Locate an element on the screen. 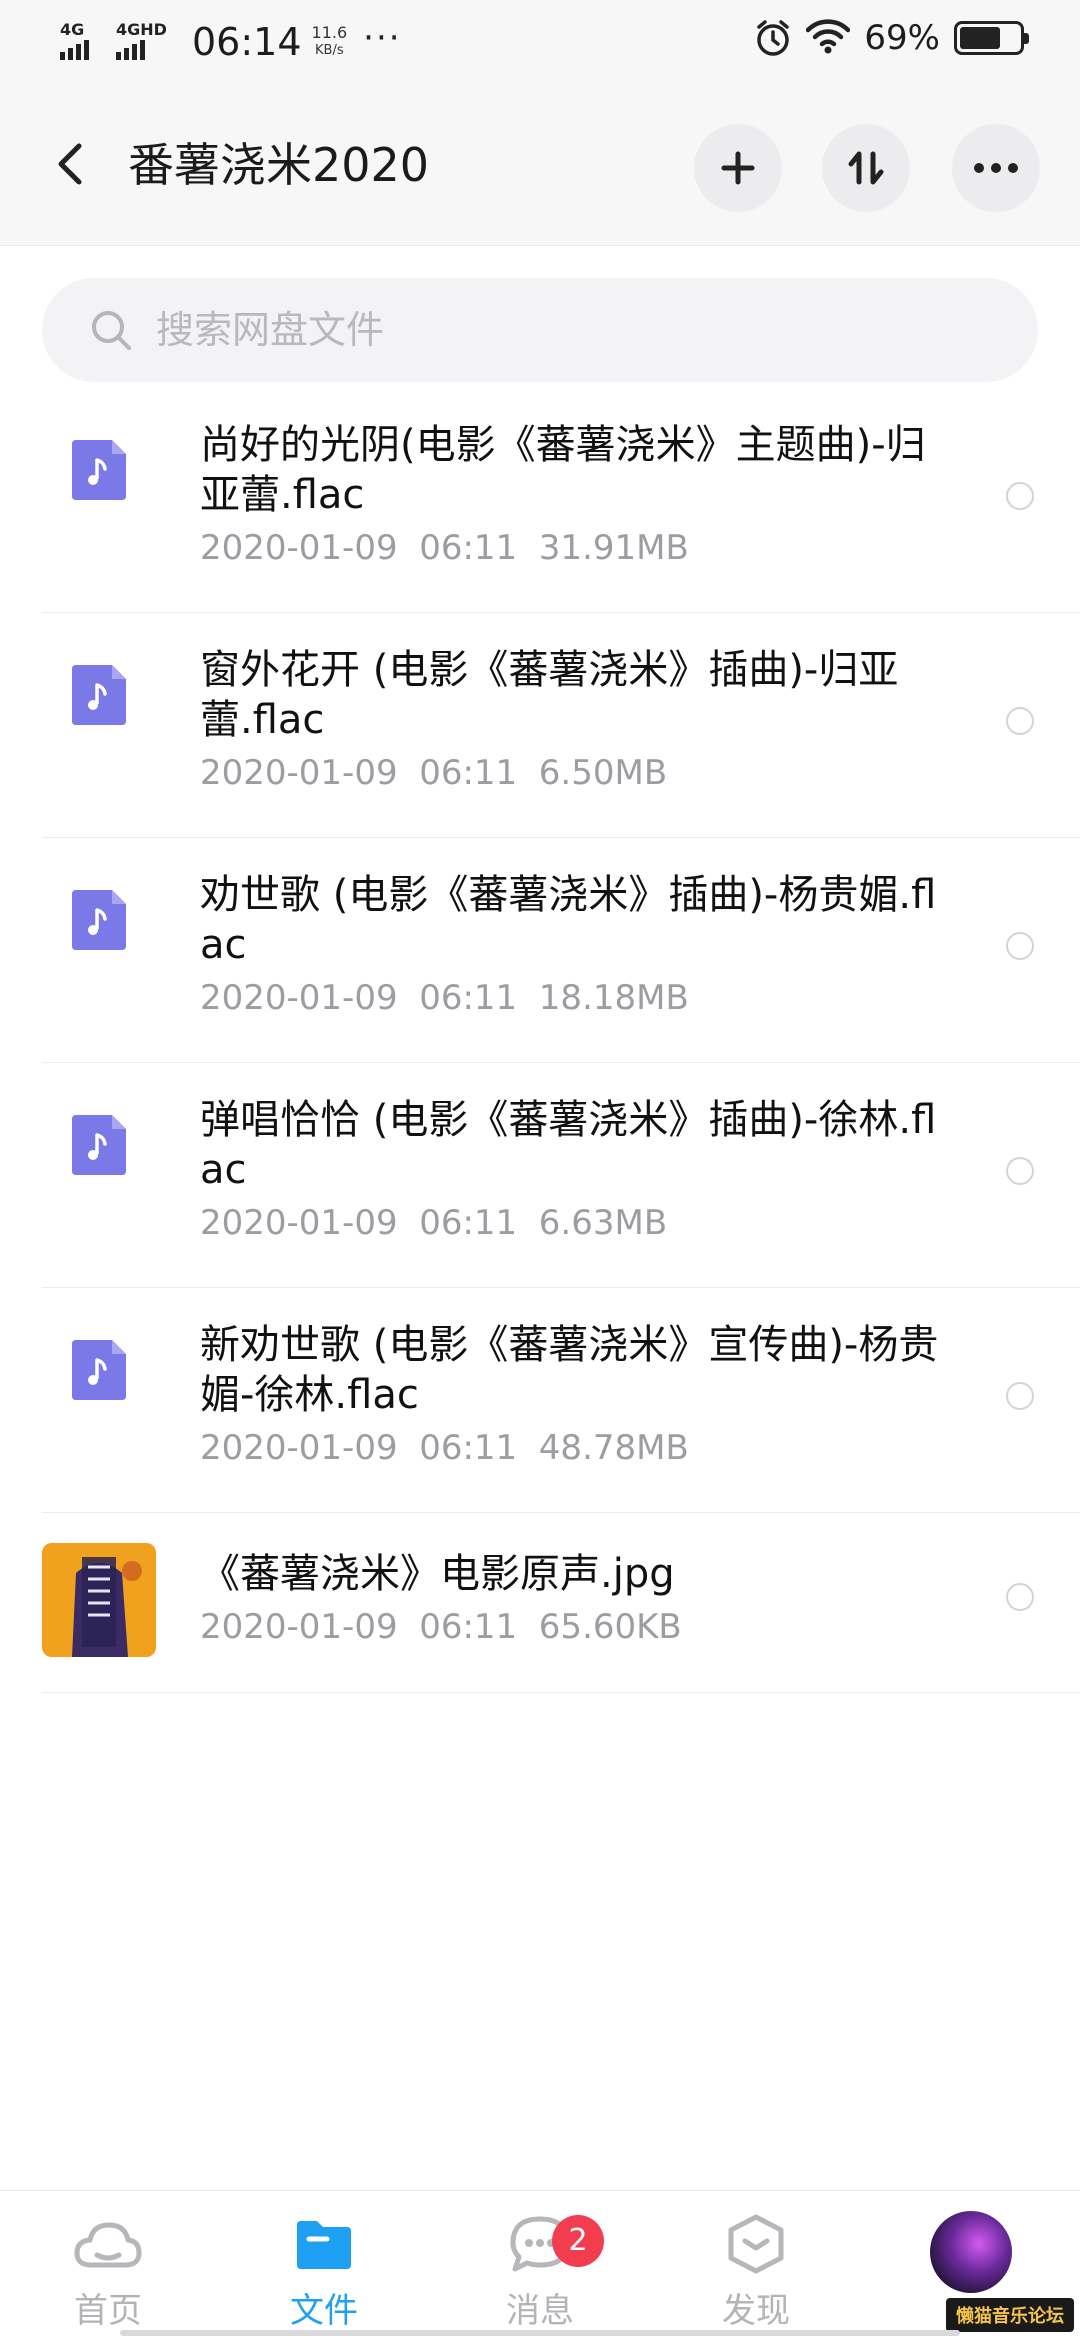  file-name: 《蕃薯浇米》电影原声.jpg is located at coordinates (437, 1574).